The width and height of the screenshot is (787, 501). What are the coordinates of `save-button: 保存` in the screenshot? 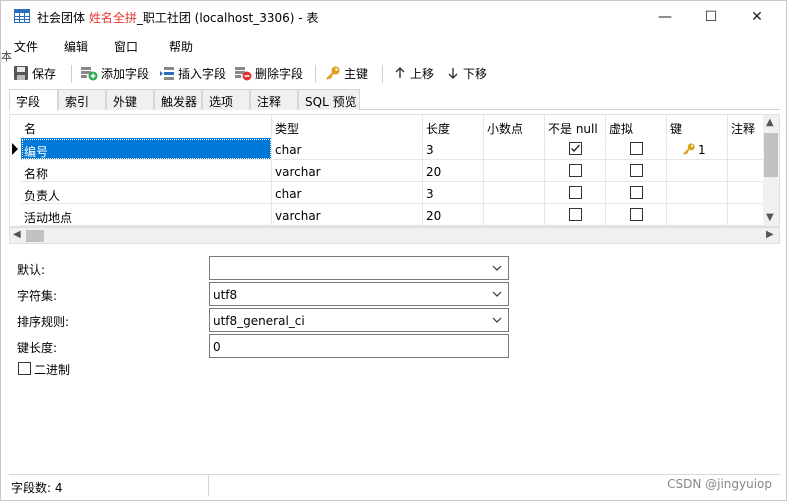 It's located at (34, 73).